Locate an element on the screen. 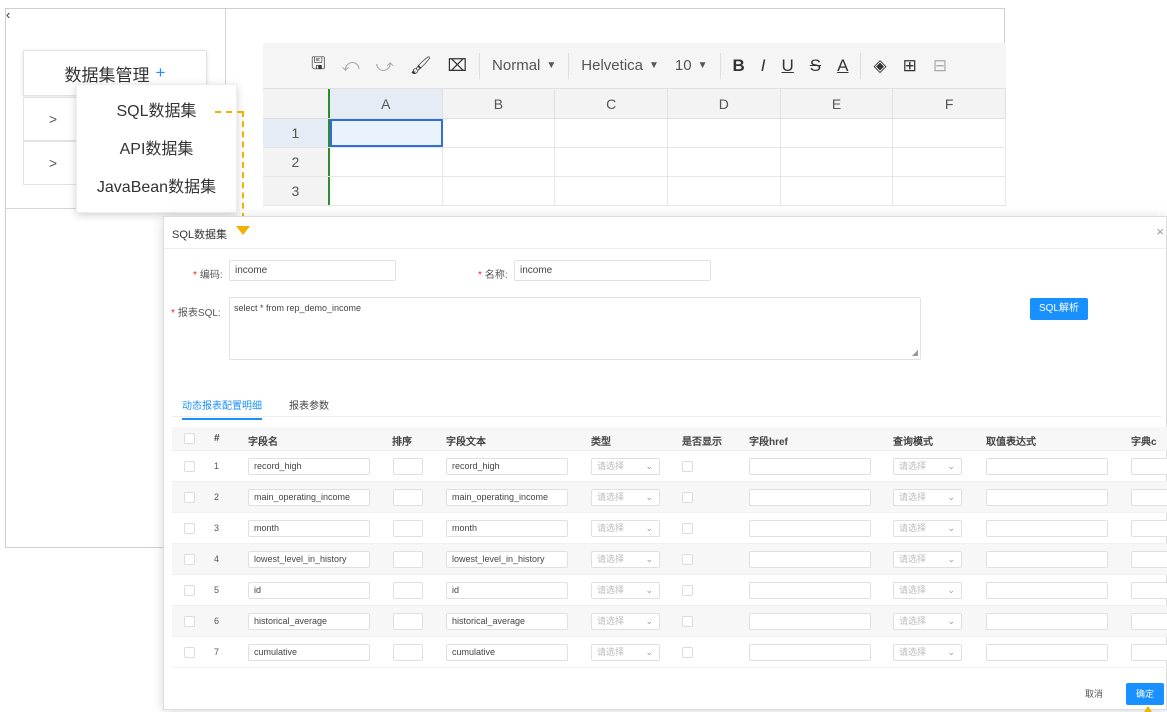  field-name-input: id is located at coordinates (309, 590).